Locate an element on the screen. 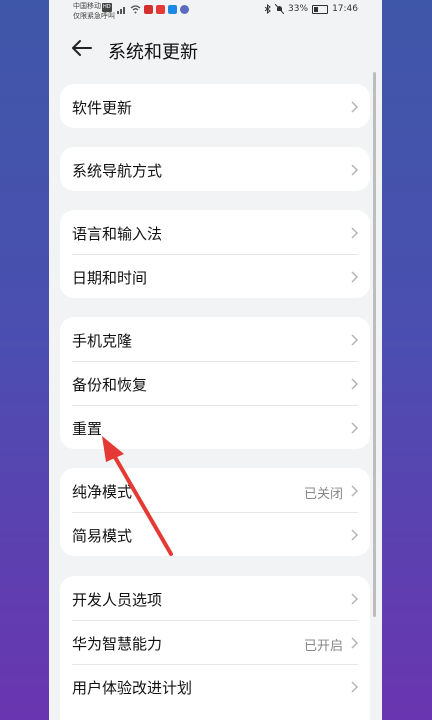 The width and height of the screenshot is (432, 720). mute-icon is located at coordinates (280, 9).